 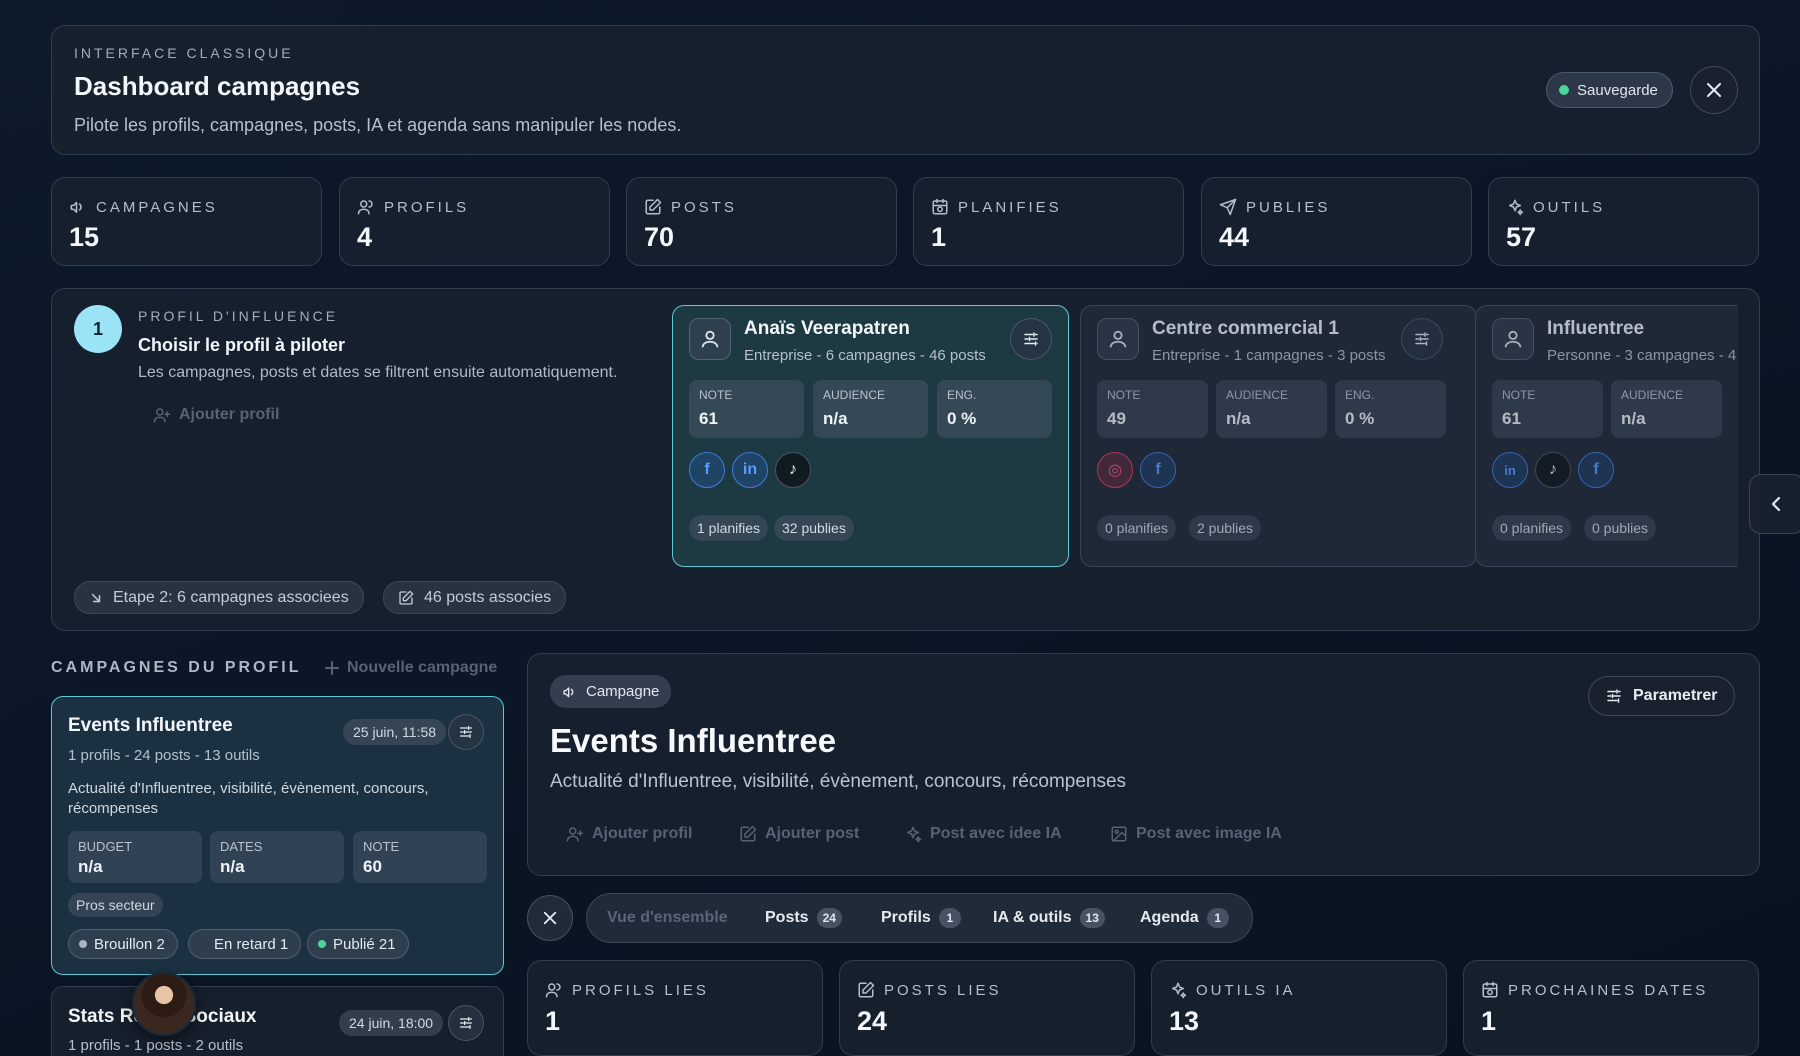 What do you see at coordinates (693, 740) in the screenshot?
I see `campaign-detail-title: Events Influentree` at bounding box center [693, 740].